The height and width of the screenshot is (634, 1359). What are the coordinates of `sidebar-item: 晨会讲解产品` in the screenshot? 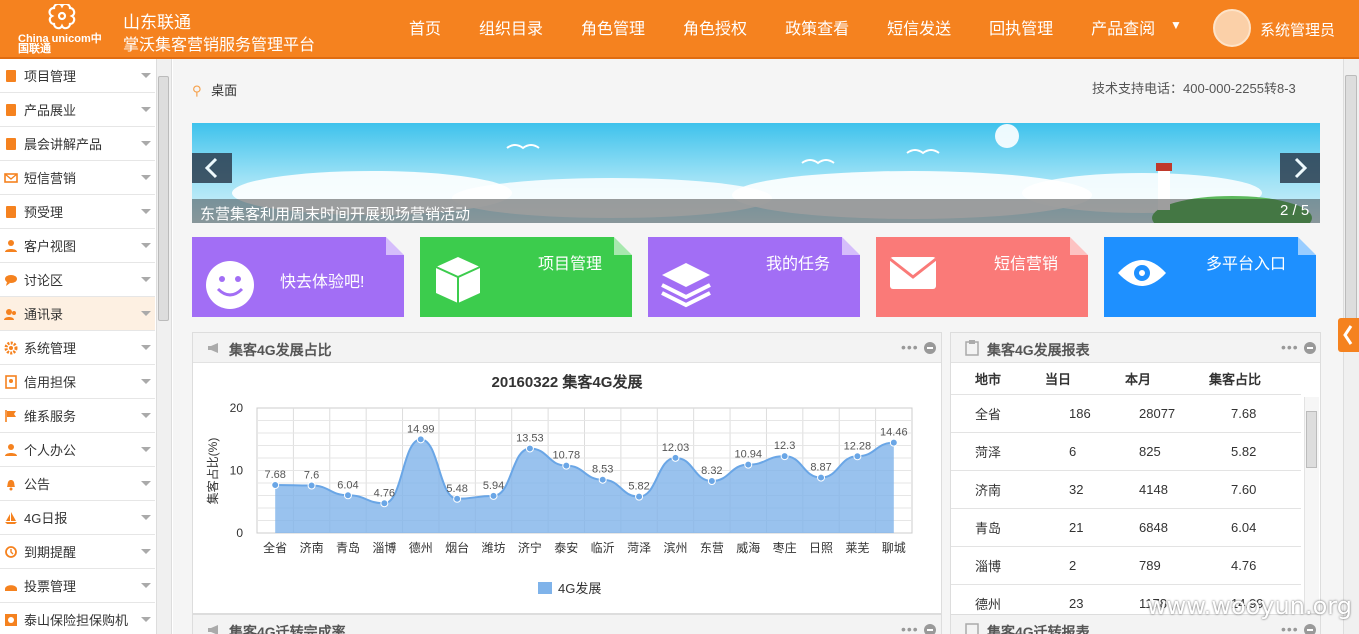 It's located at (77, 144).